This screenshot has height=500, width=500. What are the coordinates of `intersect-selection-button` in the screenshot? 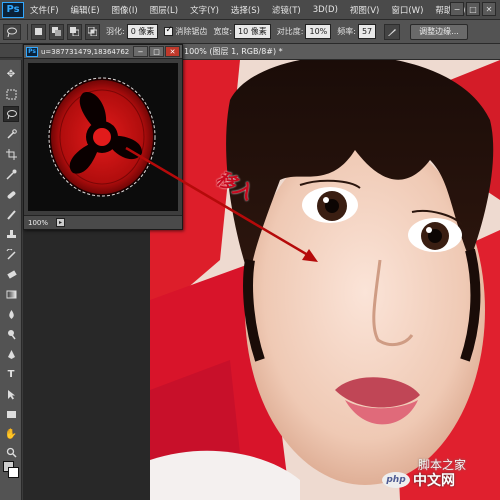 It's located at (92, 31).